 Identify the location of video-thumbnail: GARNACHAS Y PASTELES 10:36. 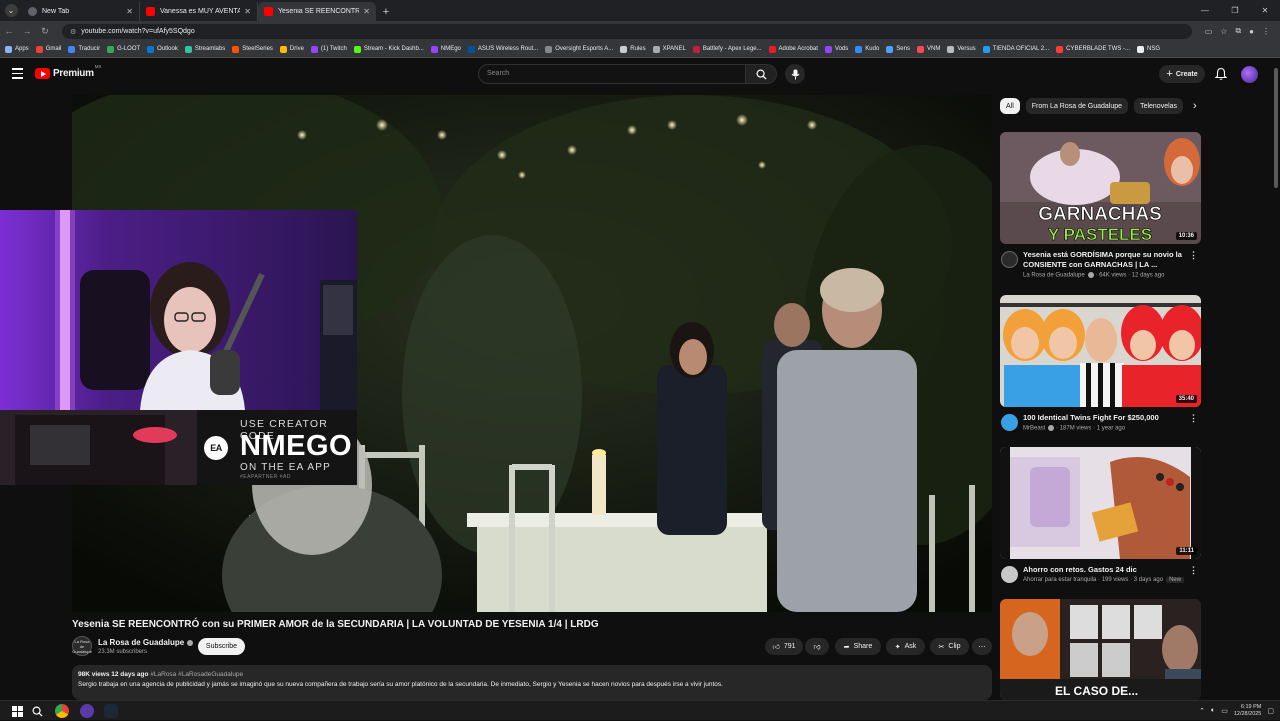
(1100, 188).